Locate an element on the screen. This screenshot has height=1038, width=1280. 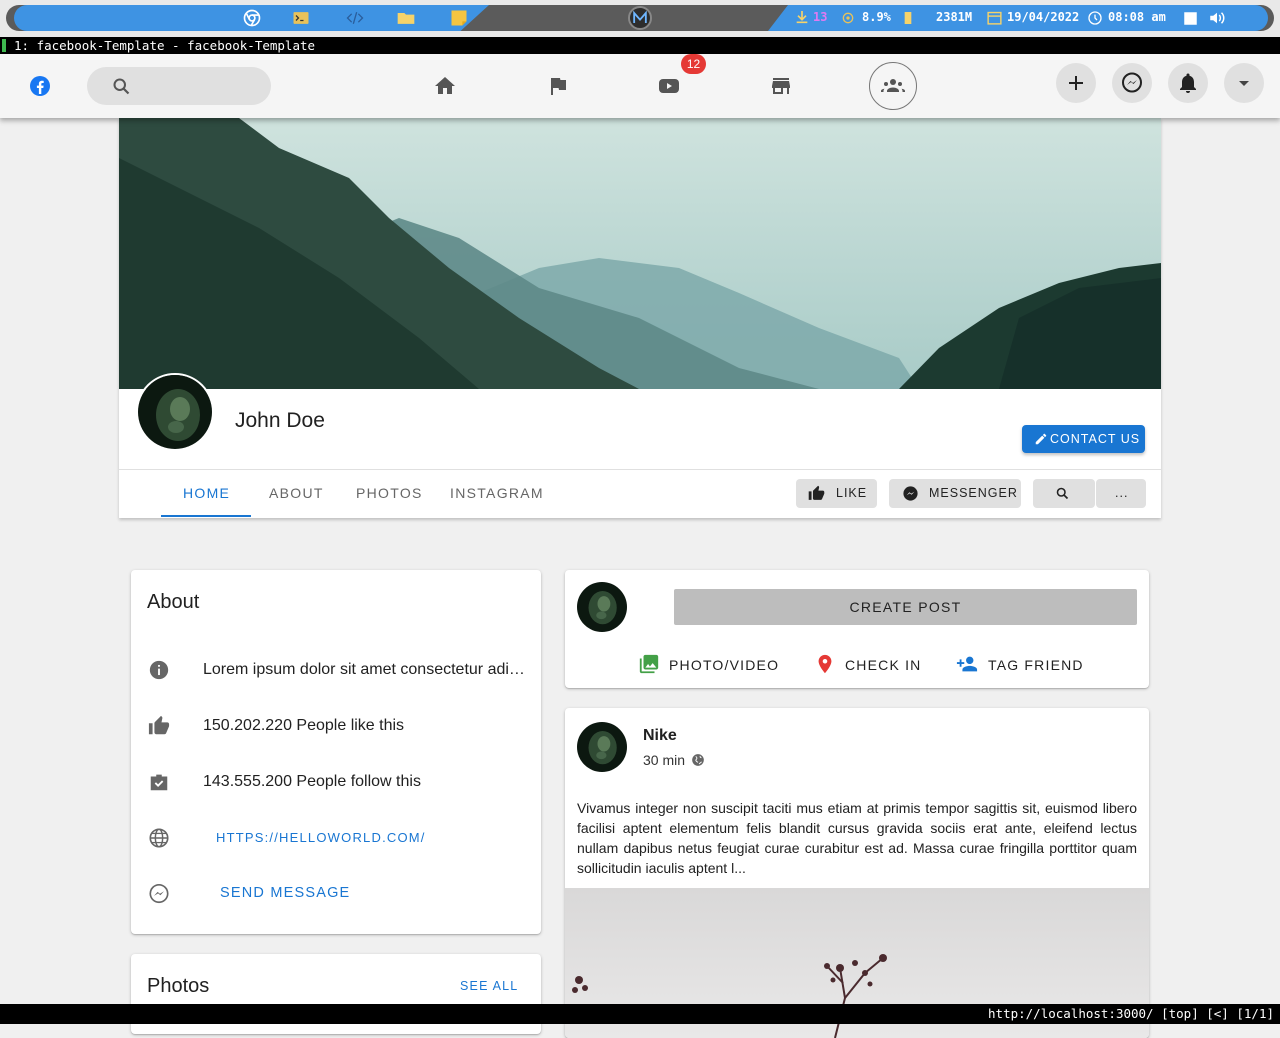
about-follows: 143.555.200 People follow this is located at coordinates (312, 781).